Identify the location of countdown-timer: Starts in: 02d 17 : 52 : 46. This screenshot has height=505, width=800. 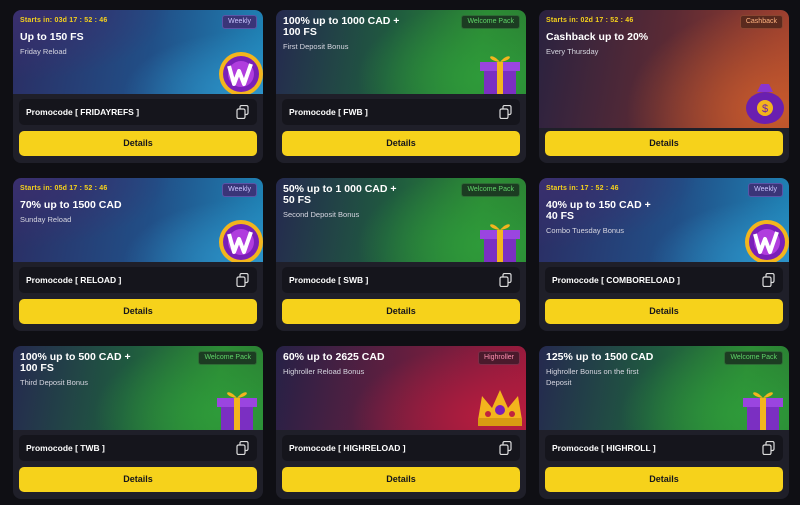
(590, 20).